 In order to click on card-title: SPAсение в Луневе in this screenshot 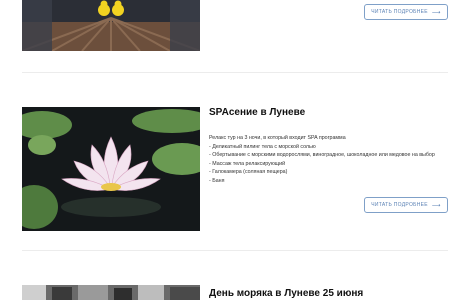, I will do `click(257, 112)`.